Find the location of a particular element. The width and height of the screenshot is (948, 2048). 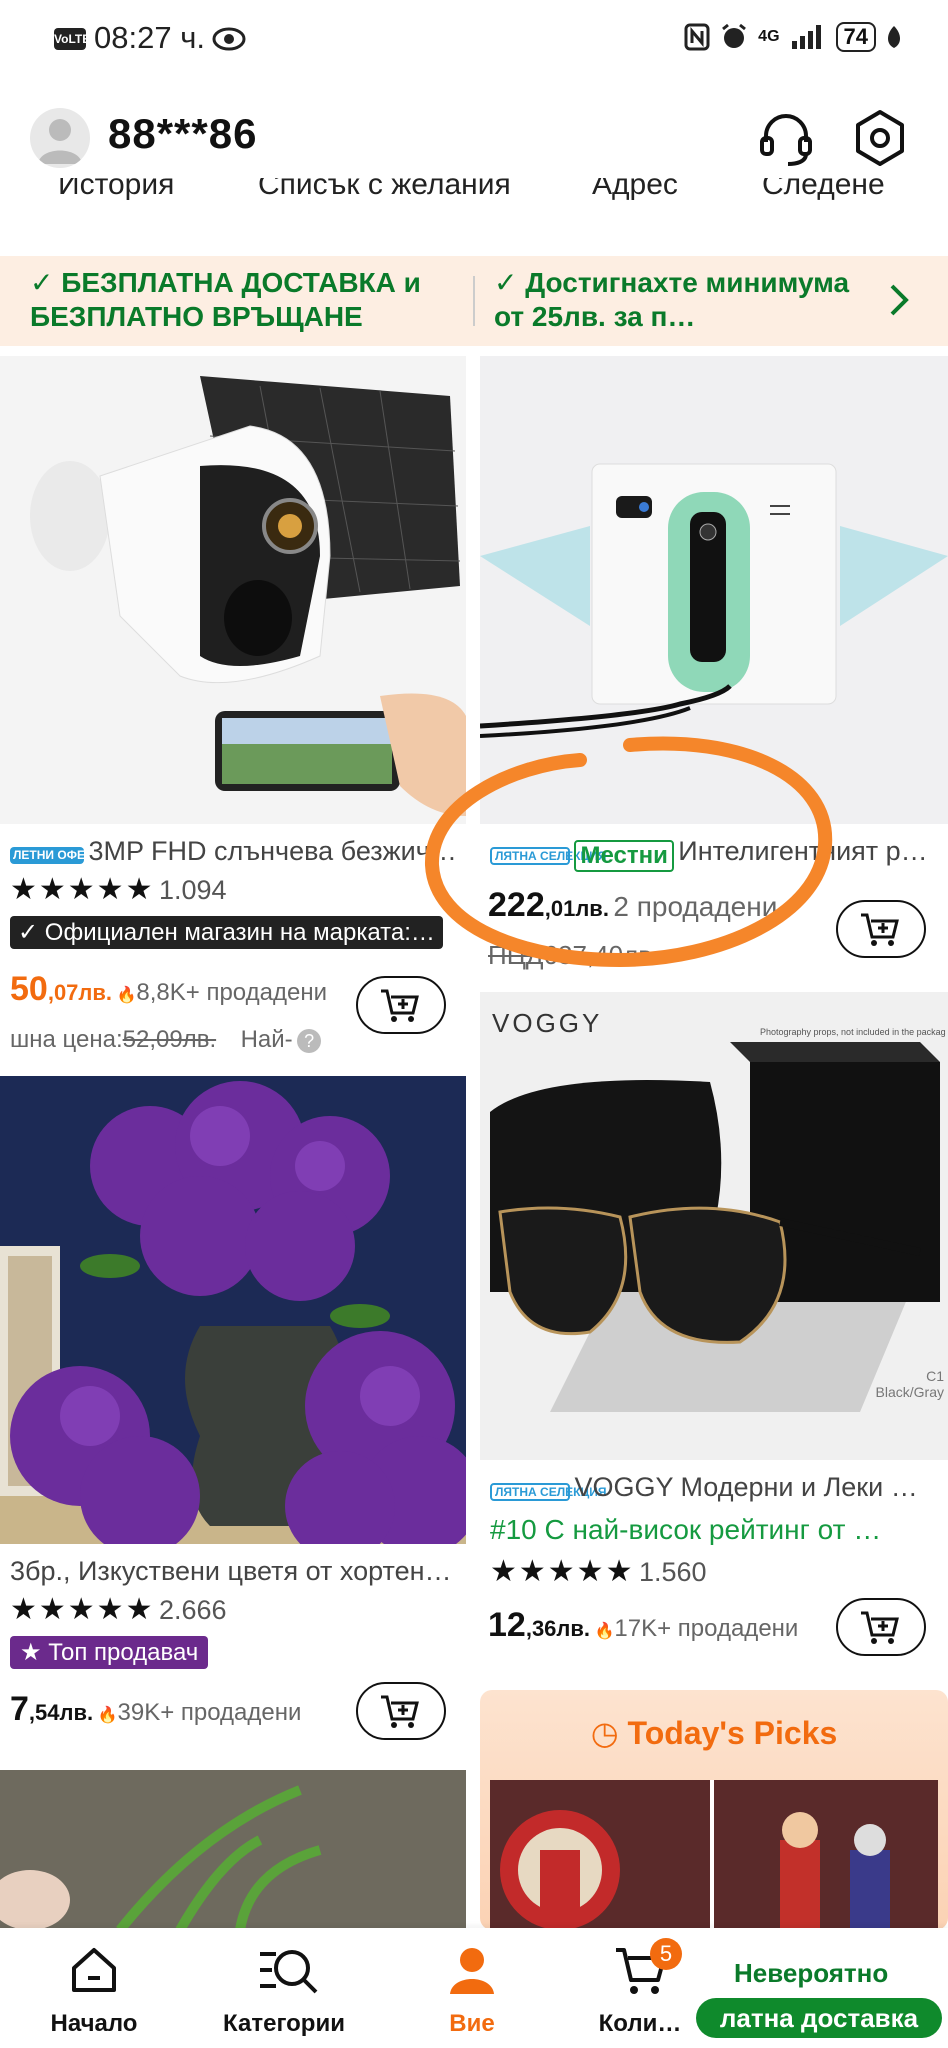

old-price: ПЦД637,40лв. is located at coordinates (574, 955).